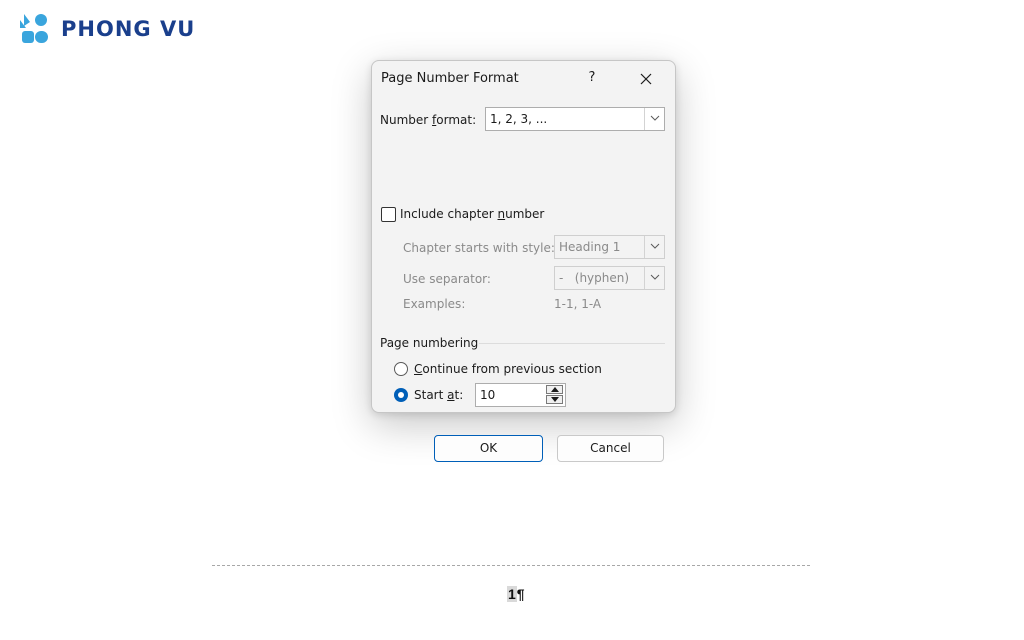  I want to click on include-chapter-checkbox, so click(388, 214).